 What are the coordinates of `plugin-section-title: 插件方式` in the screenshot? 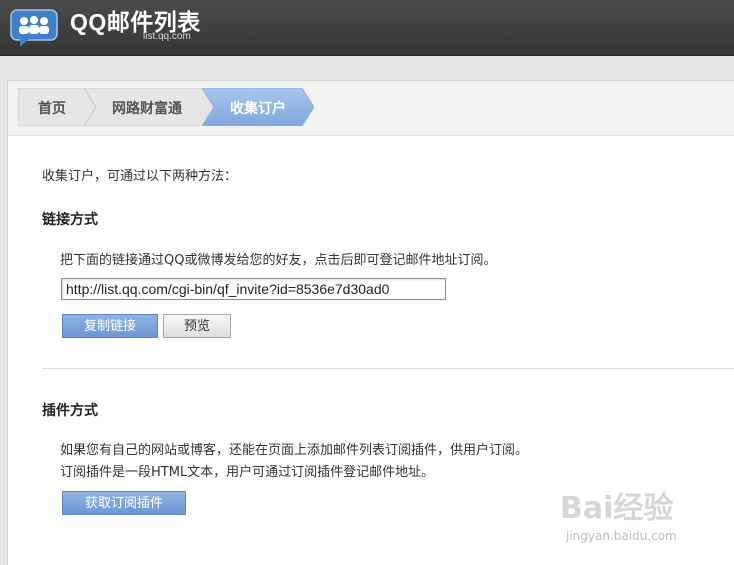 It's located at (70, 411).